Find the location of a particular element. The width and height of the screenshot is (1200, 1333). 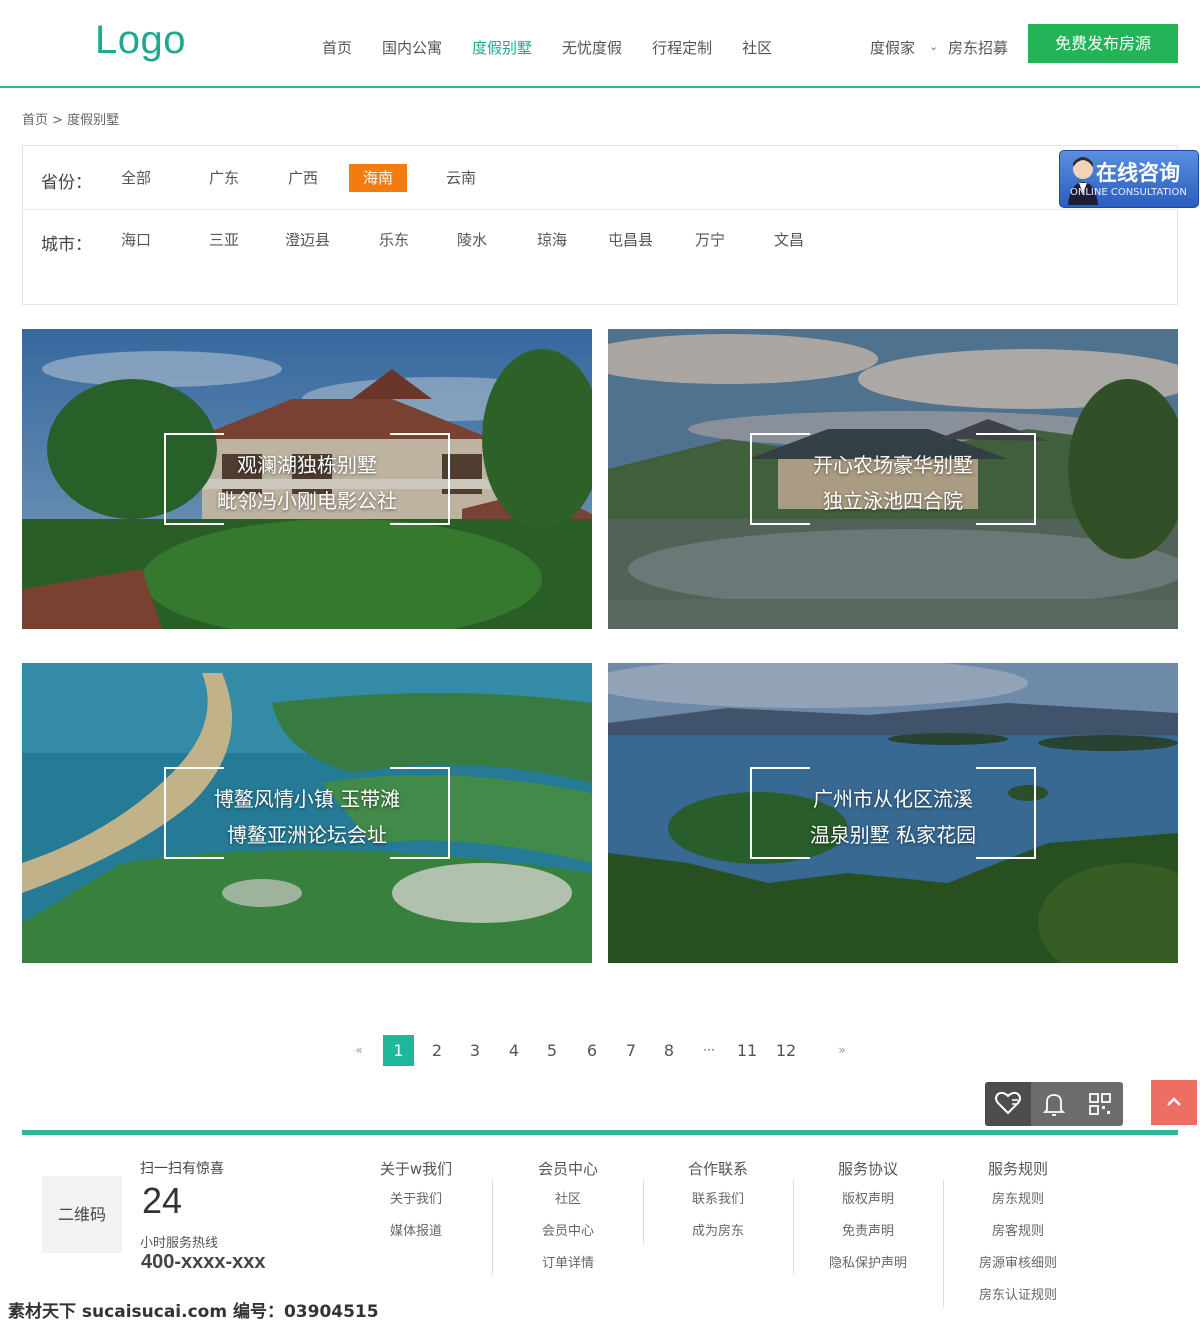

footer-column-rules: 服务规则 房东规则 房客规则 房源审核细则 房东认证规则 is located at coordinates (1018, 1235).